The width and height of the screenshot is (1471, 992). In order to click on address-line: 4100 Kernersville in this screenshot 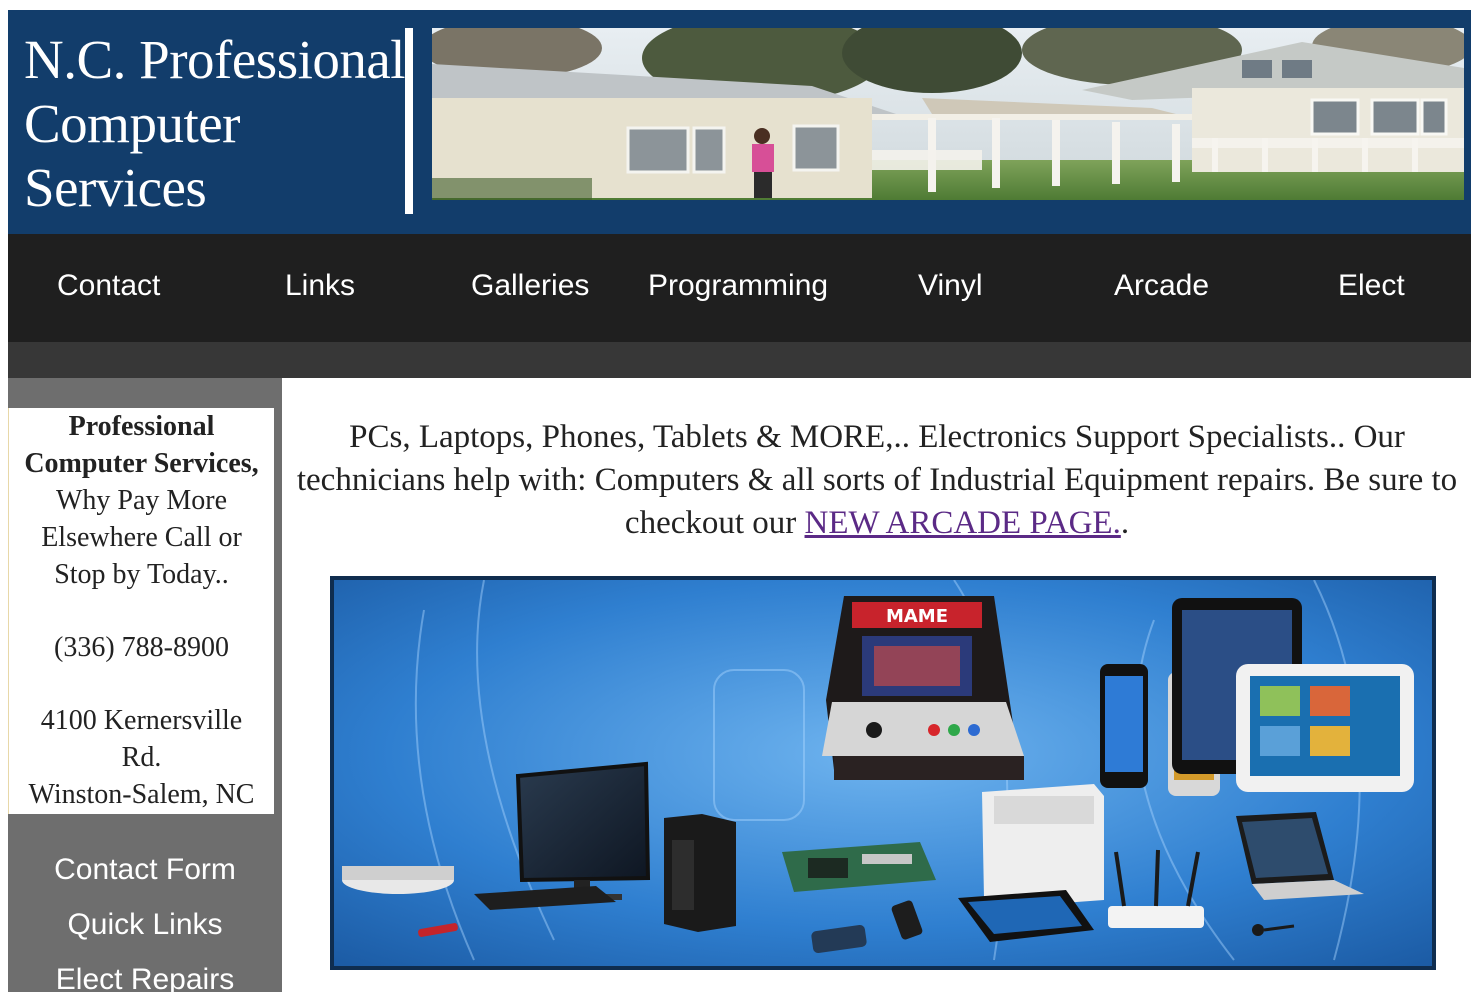, I will do `click(141, 720)`.